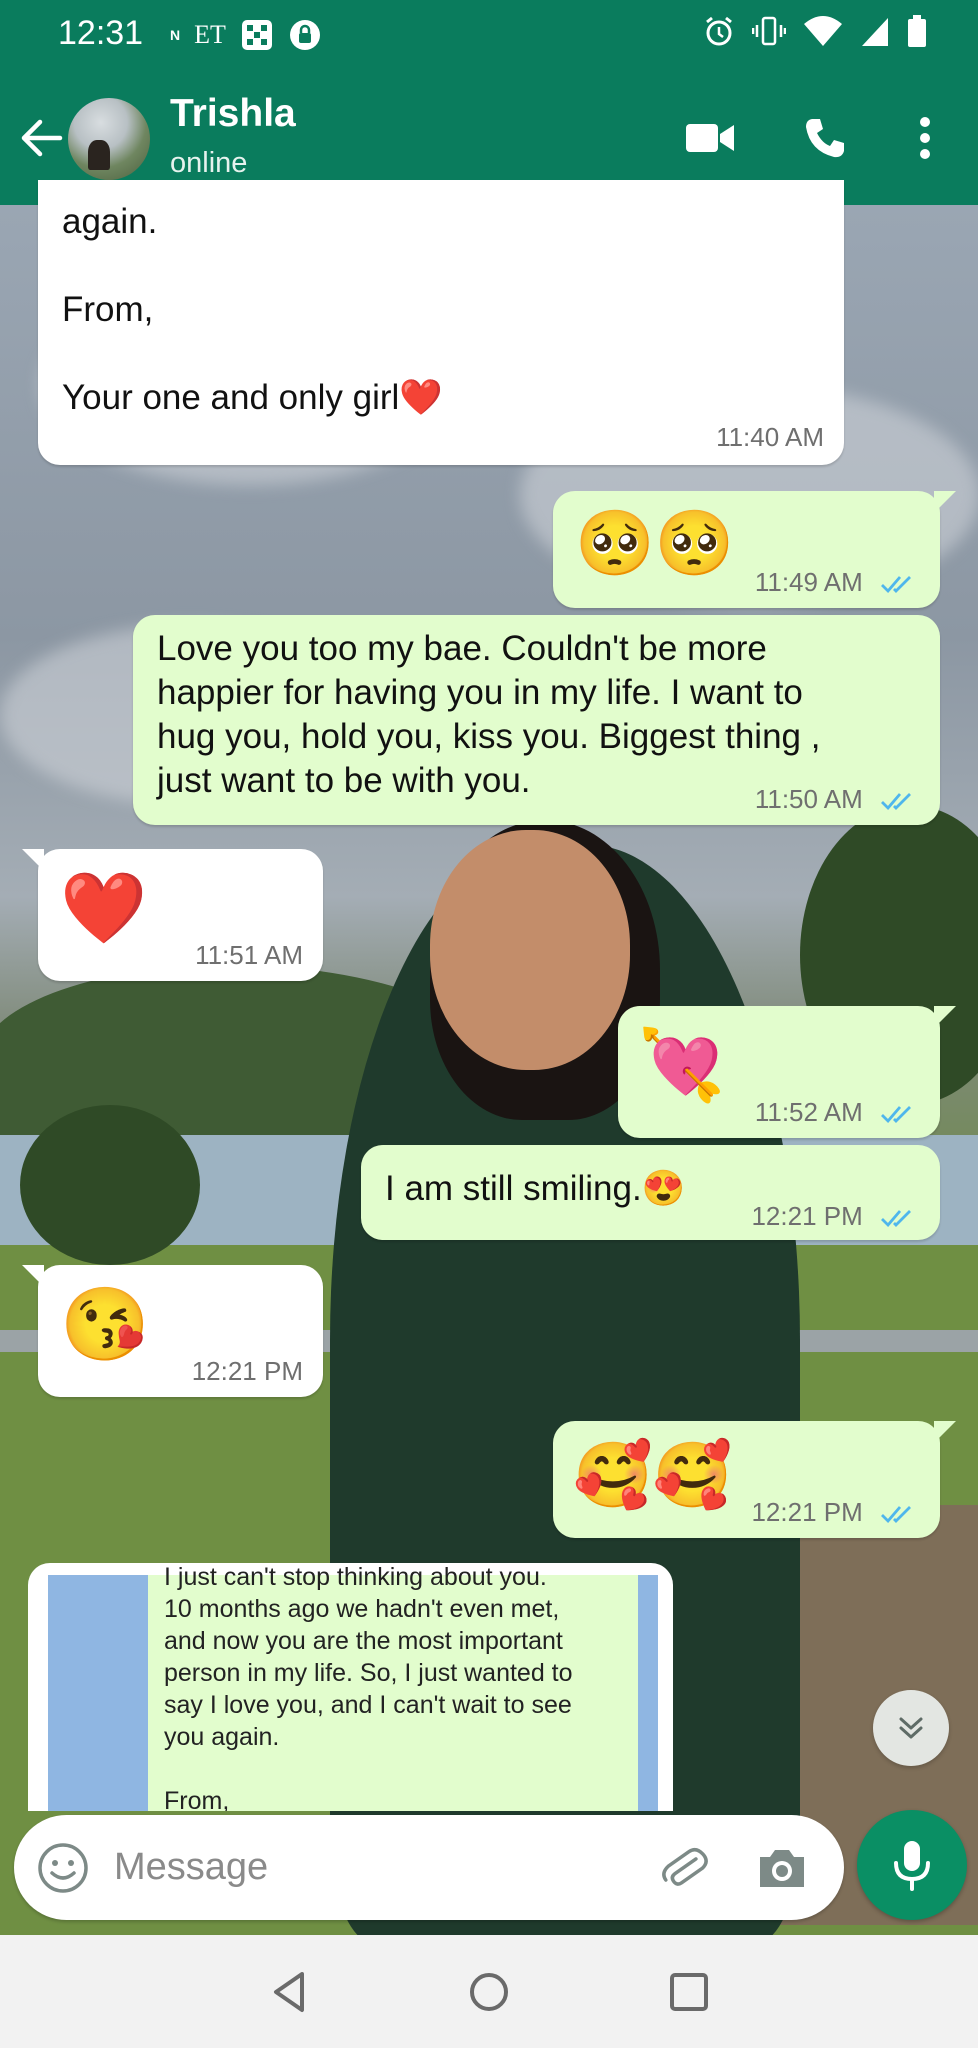 Image resolution: width=978 pixels, height=2048 pixels. I want to click on message-line: just want to be with you., so click(344, 780).